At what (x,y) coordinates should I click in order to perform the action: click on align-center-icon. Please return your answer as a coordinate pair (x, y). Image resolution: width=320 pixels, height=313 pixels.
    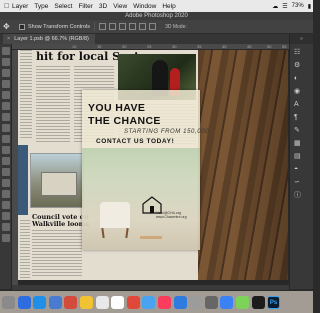
    Looking at the image, I should click on (113, 26).